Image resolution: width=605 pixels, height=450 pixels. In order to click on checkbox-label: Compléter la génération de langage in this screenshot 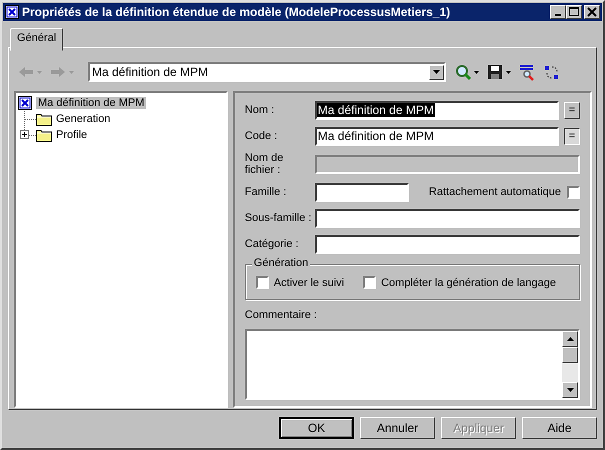, I will do `click(468, 282)`.